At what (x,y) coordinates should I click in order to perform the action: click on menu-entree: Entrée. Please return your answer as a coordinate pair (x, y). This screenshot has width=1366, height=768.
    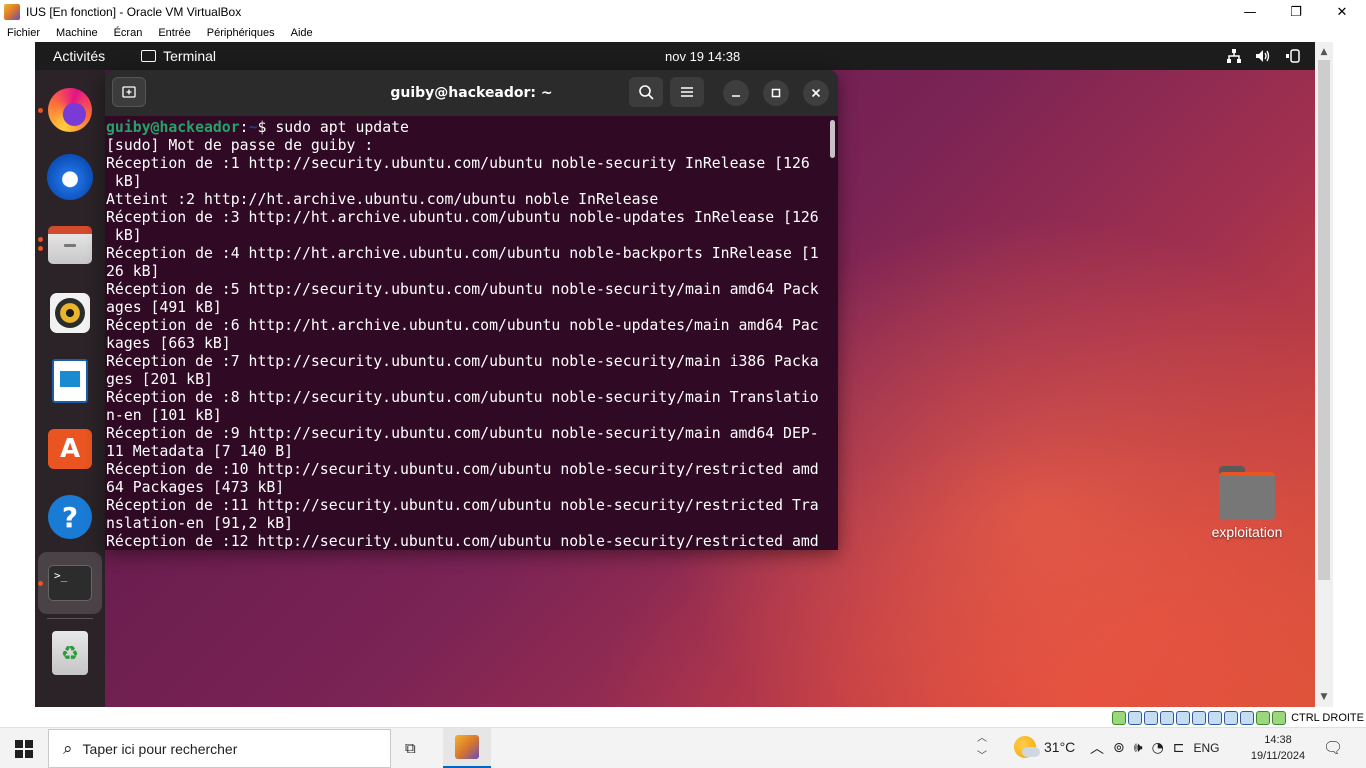
    Looking at the image, I should click on (174, 33).